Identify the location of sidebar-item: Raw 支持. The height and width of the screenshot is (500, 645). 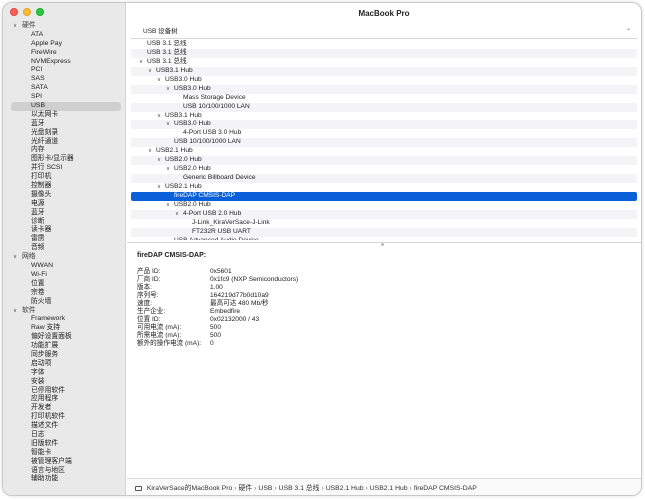
(64, 328).